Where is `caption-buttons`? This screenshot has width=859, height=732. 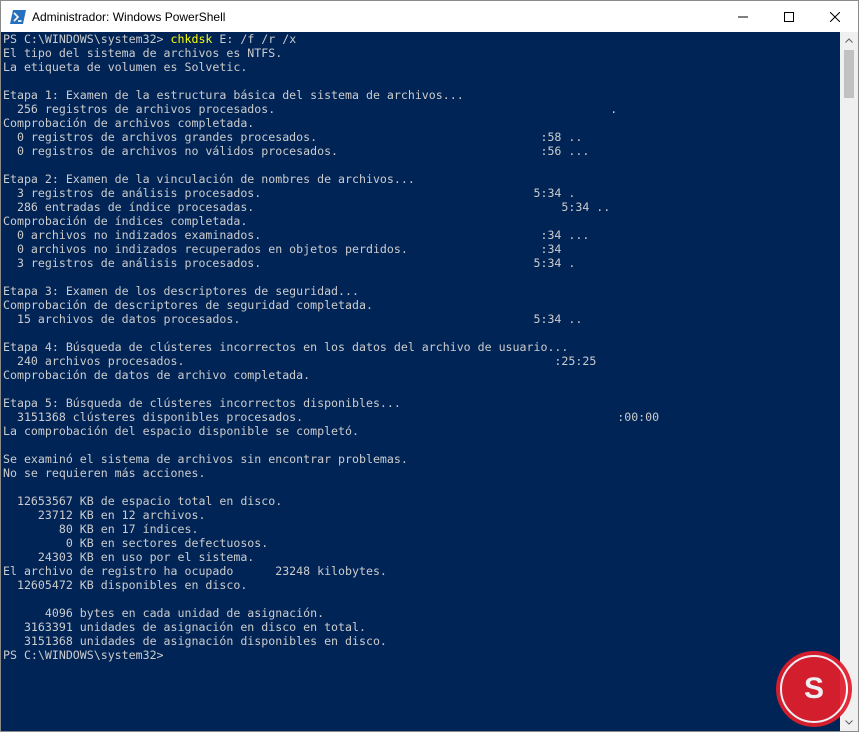 caption-buttons is located at coordinates (789, 16).